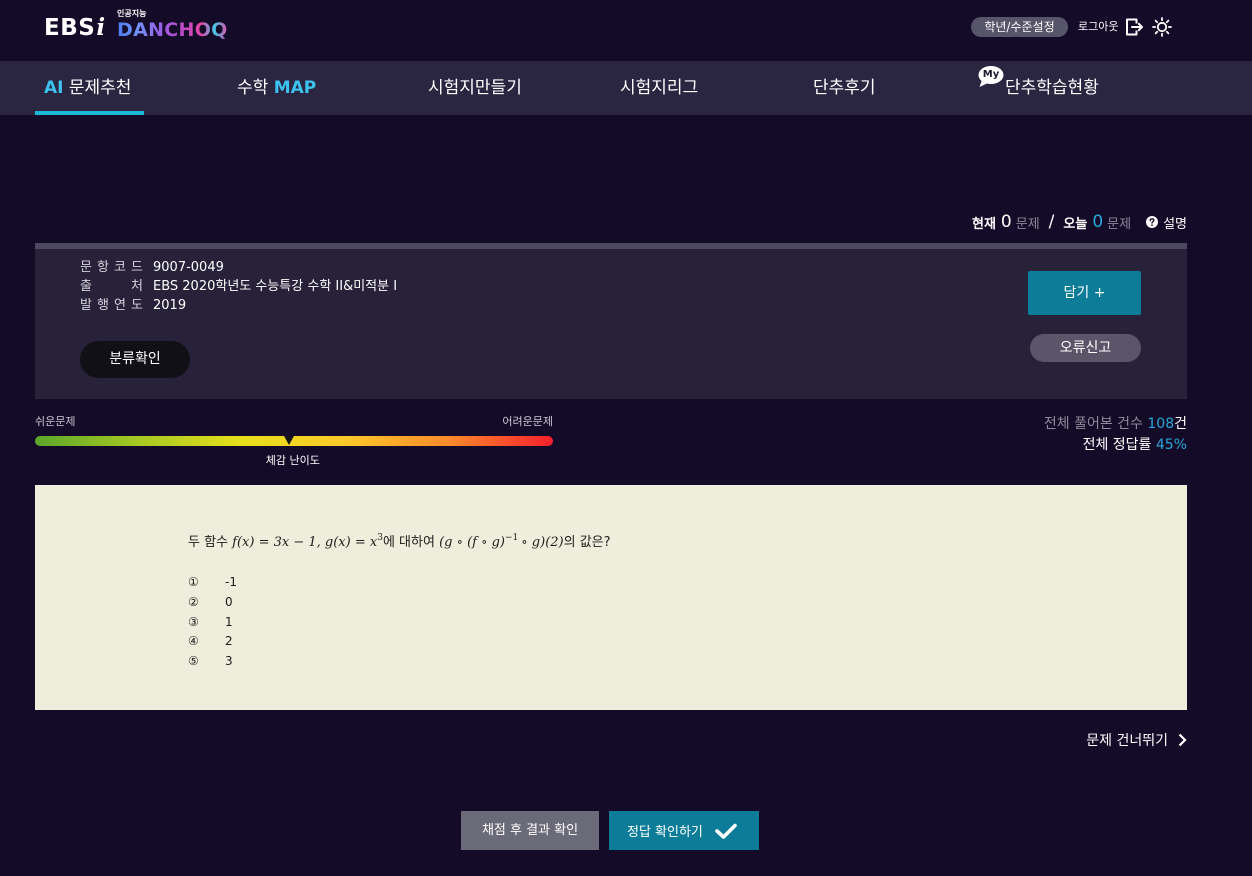 The height and width of the screenshot is (876, 1252). What do you see at coordinates (1127, 741) in the screenshot?
I see `skip-label: 문제 건너뛰기` at bounding box center [1127, 741].